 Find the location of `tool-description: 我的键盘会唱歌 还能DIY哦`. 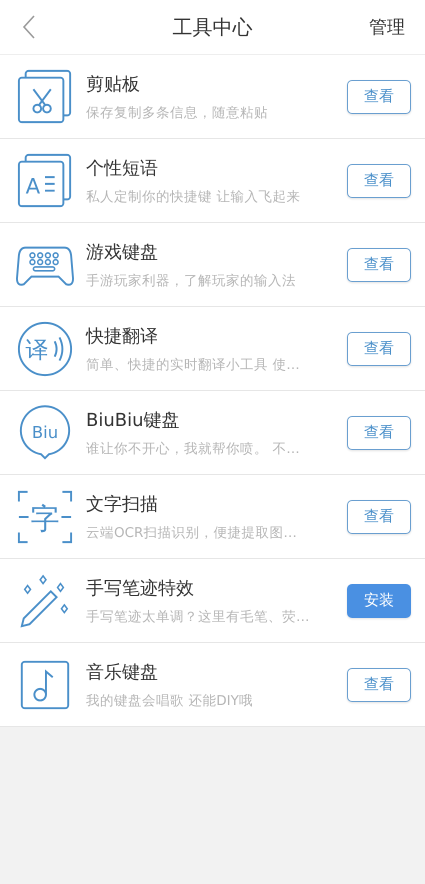

tool-description: 我的键盘会唱歌 还能DIY哦 is located at coordinates (170, 701).